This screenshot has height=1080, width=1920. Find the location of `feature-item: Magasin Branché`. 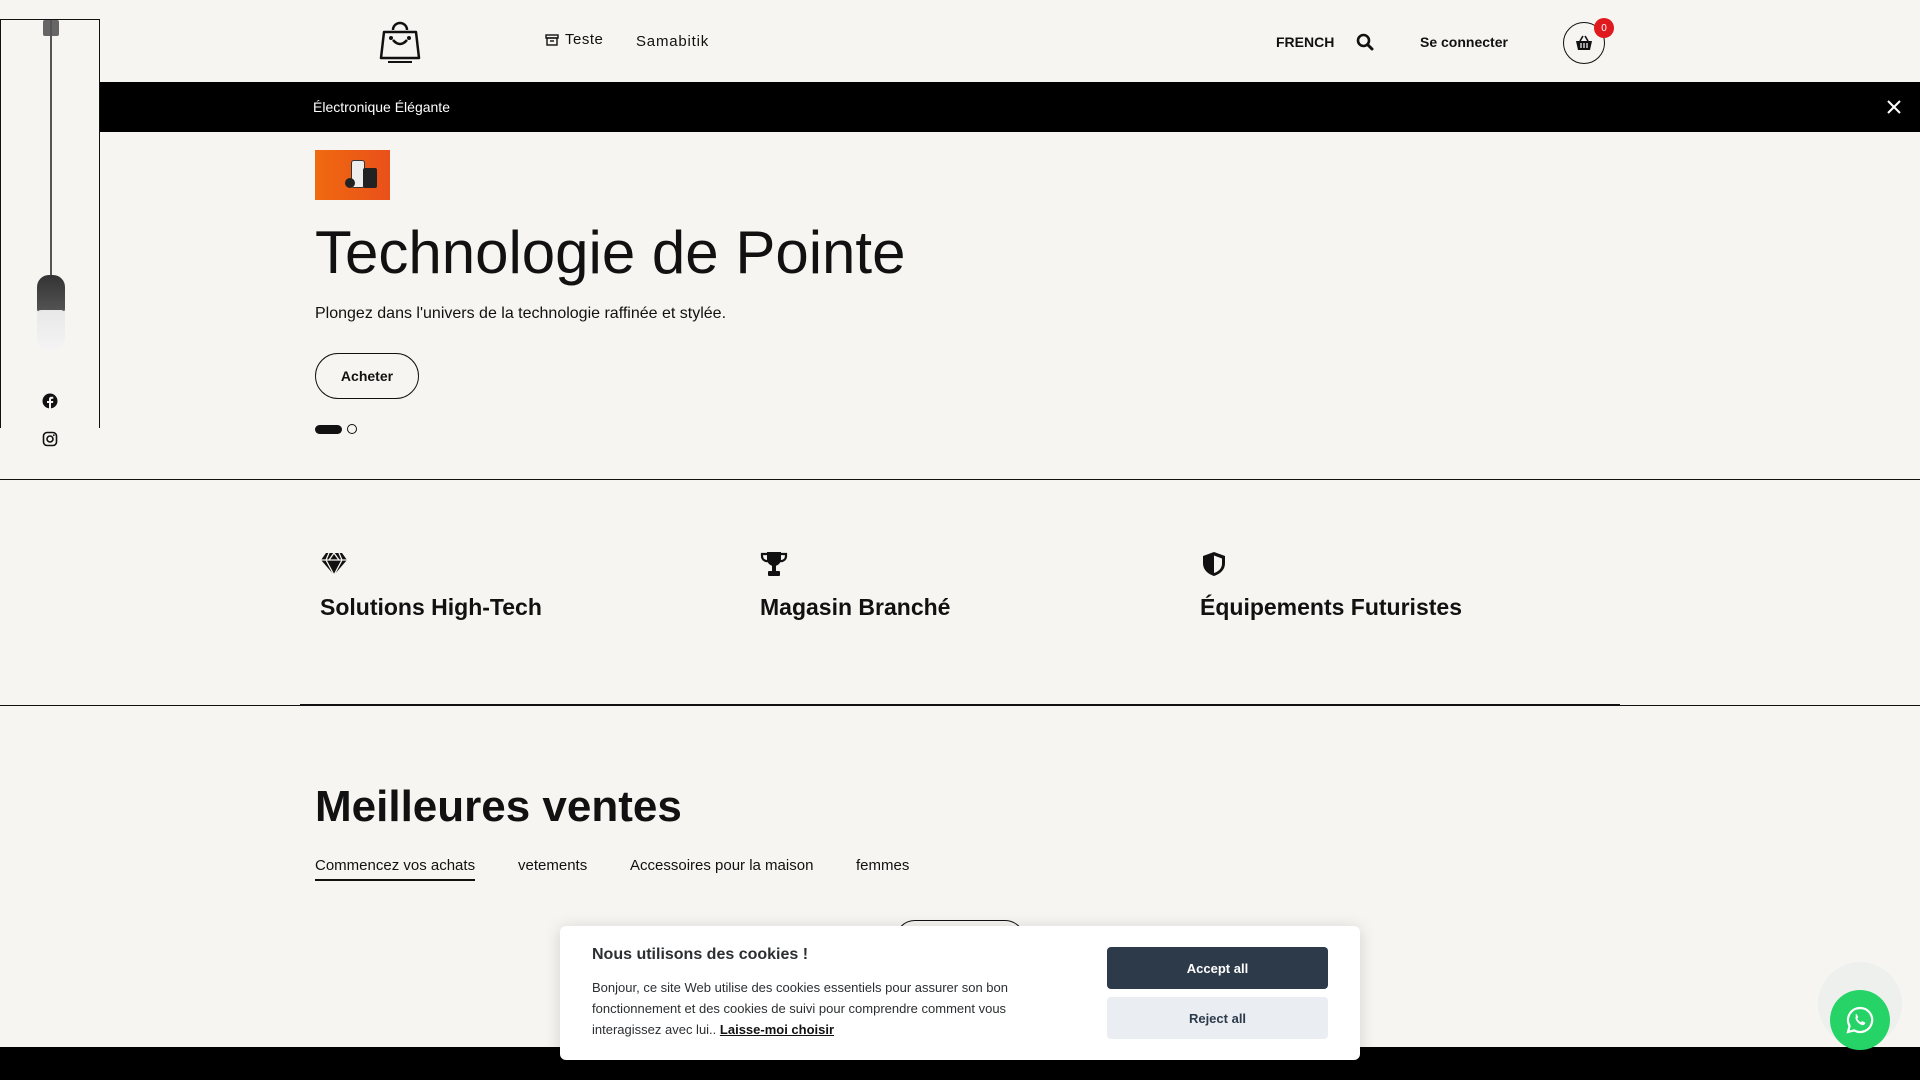

feature-item: Magasin Branché is located at coordinates (855, 585).